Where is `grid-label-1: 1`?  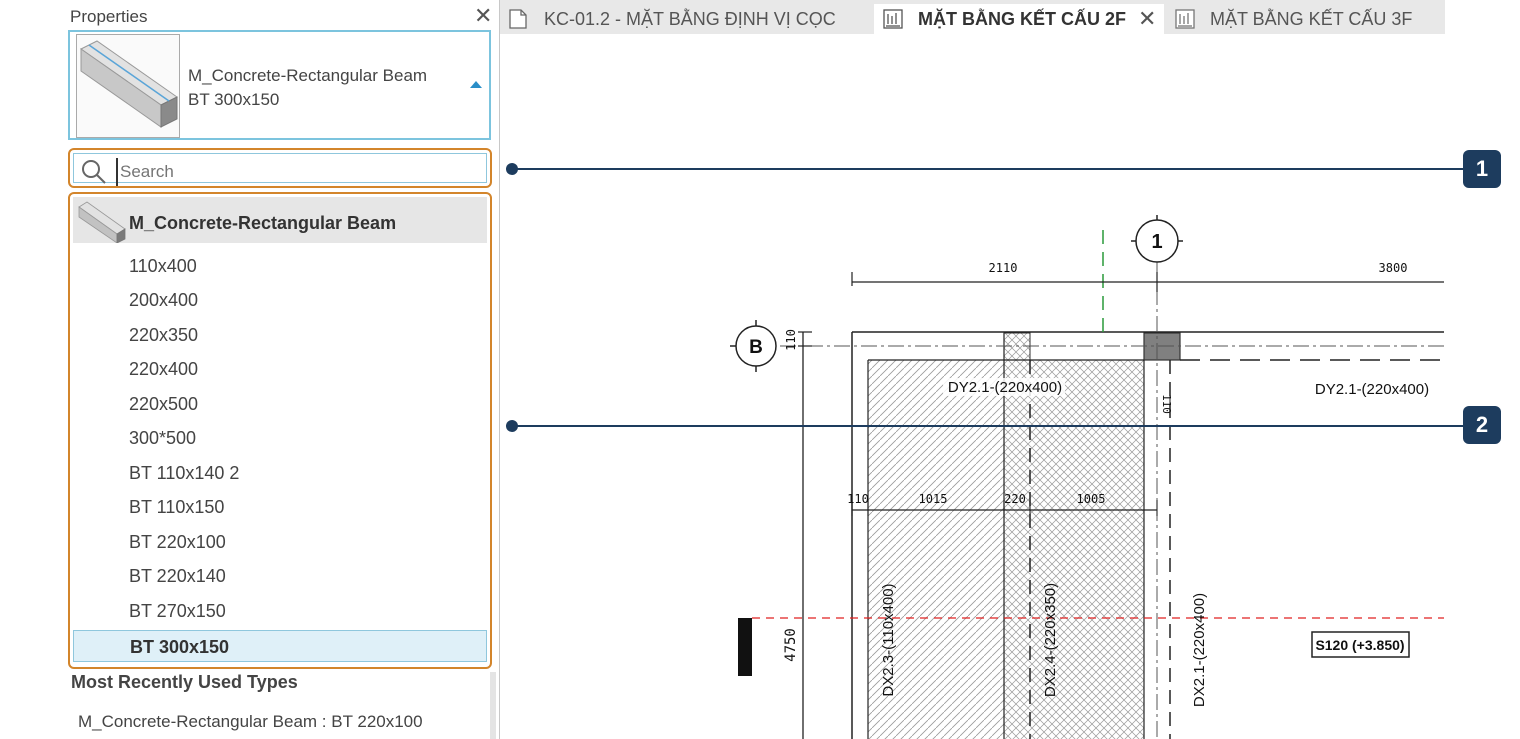 grid-label-1: 1 is located at coordinates (1156, 242).